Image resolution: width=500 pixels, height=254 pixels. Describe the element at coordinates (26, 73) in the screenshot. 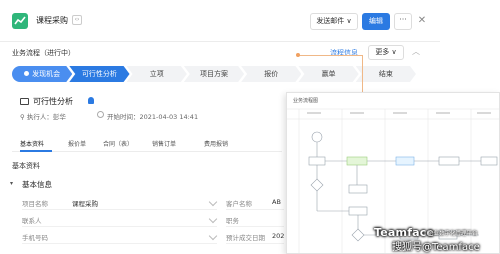

I see `step-done-dot` at that location.